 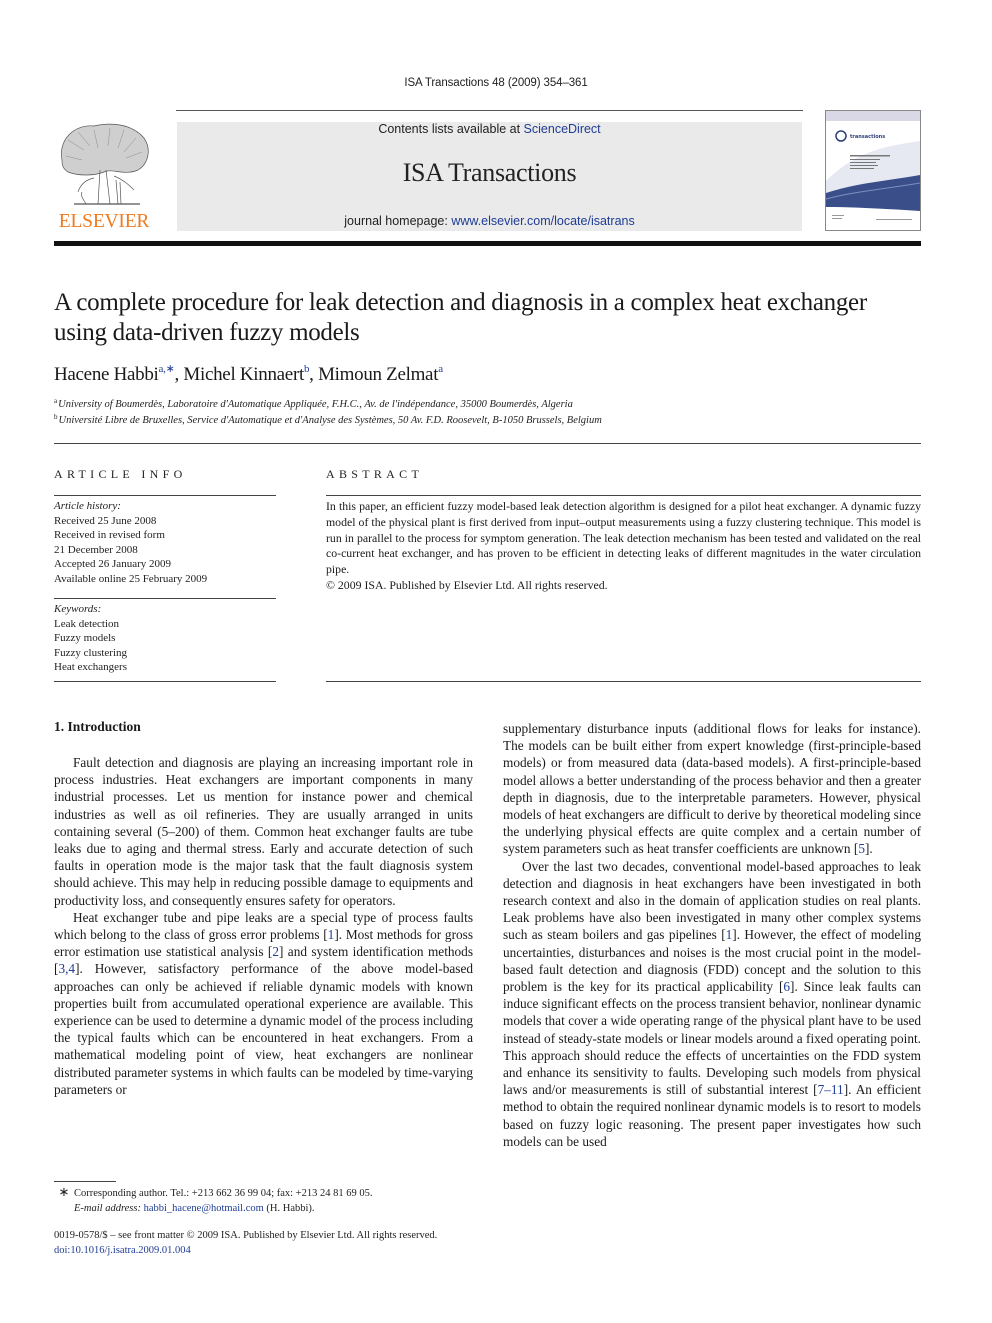 What do you see at coordinates (542, 221) in the screenshot?
I see `journal-homepage-link: www.elsevier.com/locate/isatrans` at bounding box center [542, 221].